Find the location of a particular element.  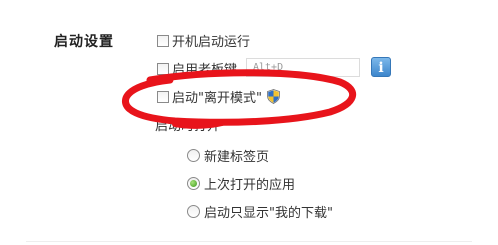

divider is located at coordinates (249, 241).